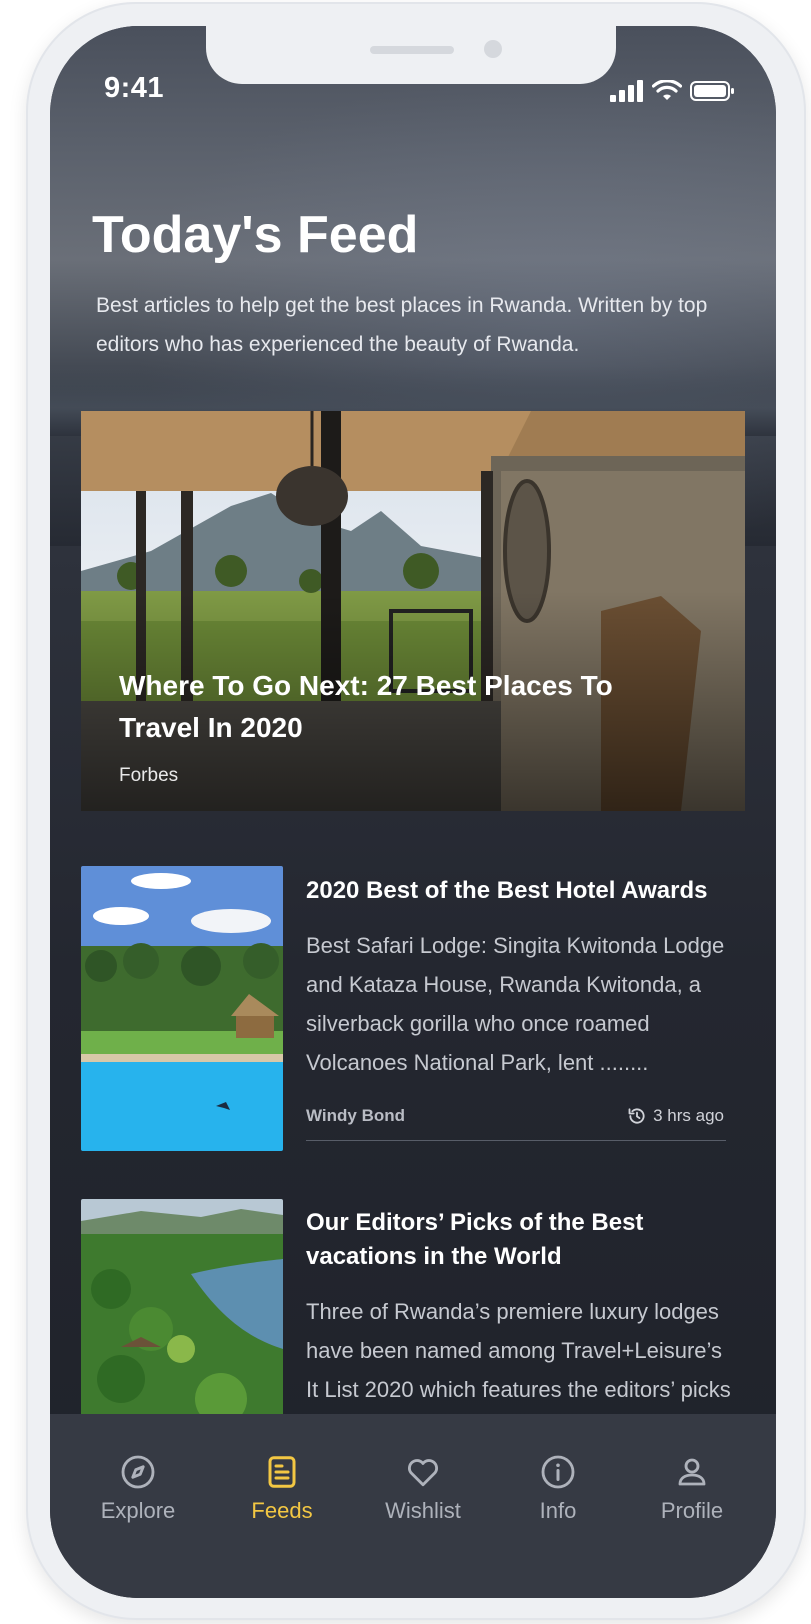 This screenshot has width=811, height=1624. What do you see at coordinates (282, 1472) in the screenshot?
I see `document-icon` at bounding box center [282, 1472].